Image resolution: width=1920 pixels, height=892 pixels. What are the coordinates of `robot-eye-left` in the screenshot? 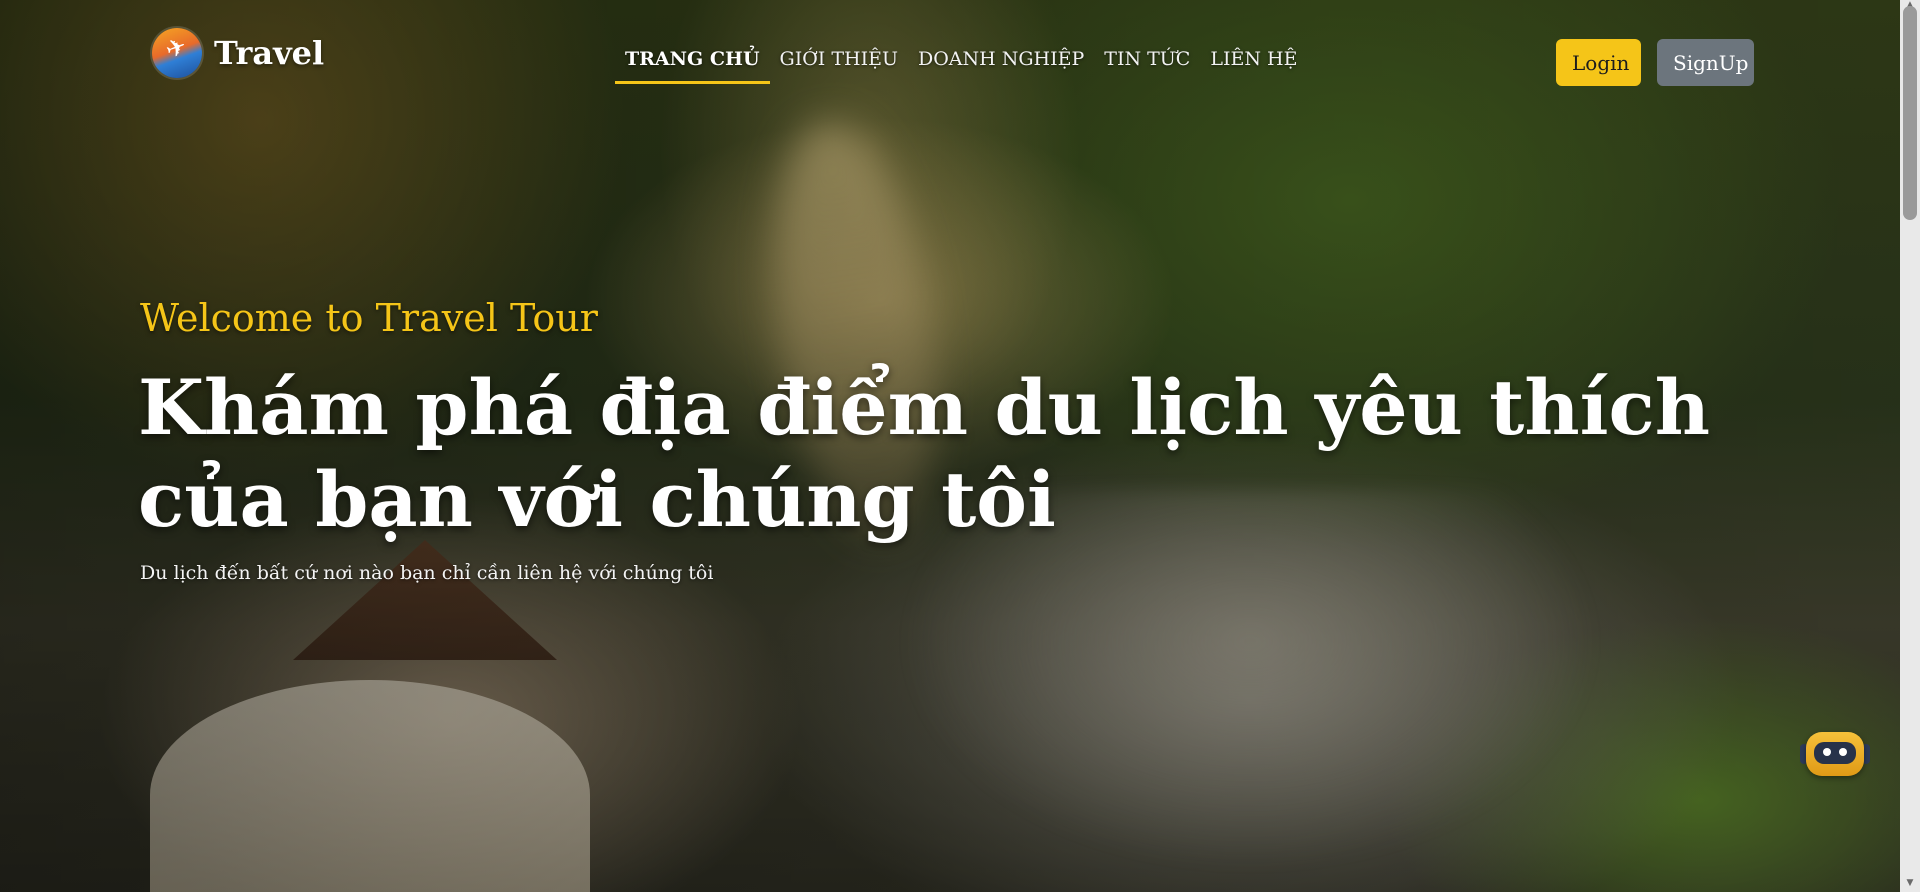 It's located at (1827, 752).